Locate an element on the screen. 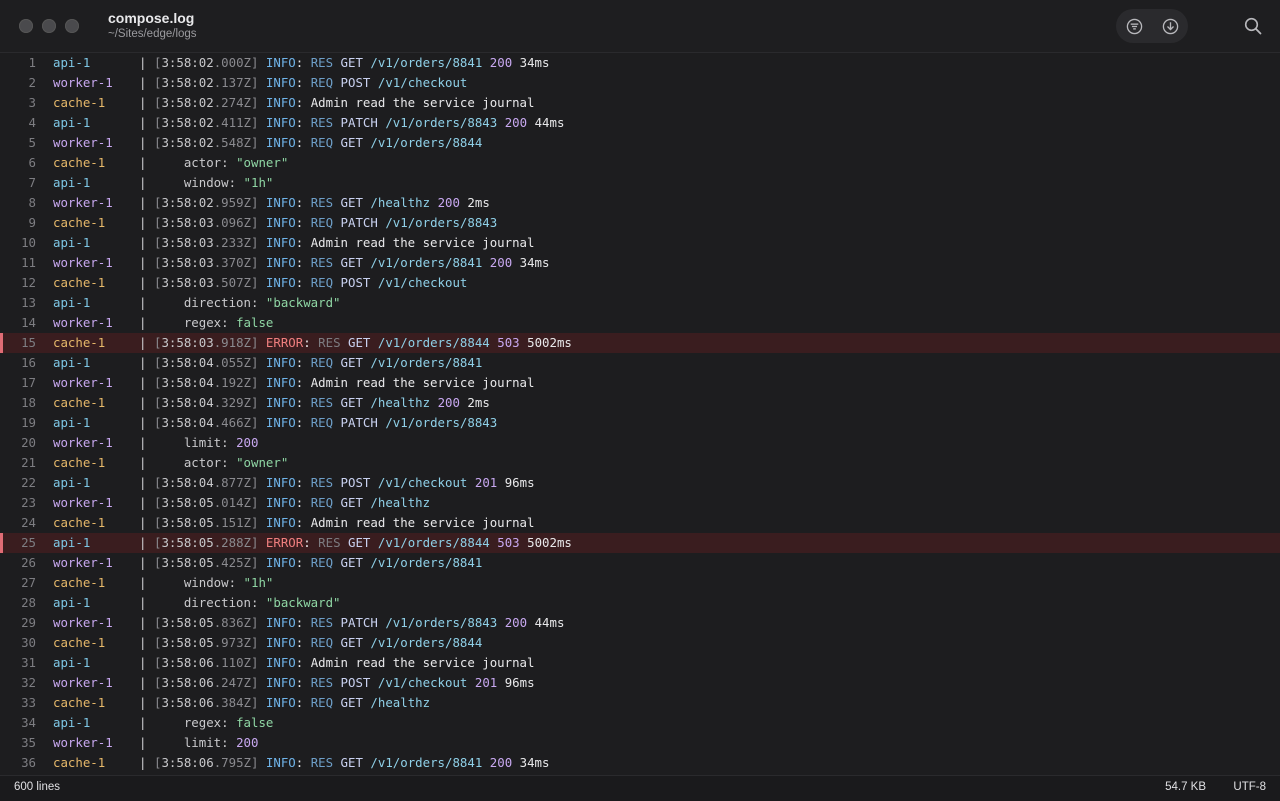  log-row: 13 api-1 | direction: "backward" is located at coordinates (640, 303).